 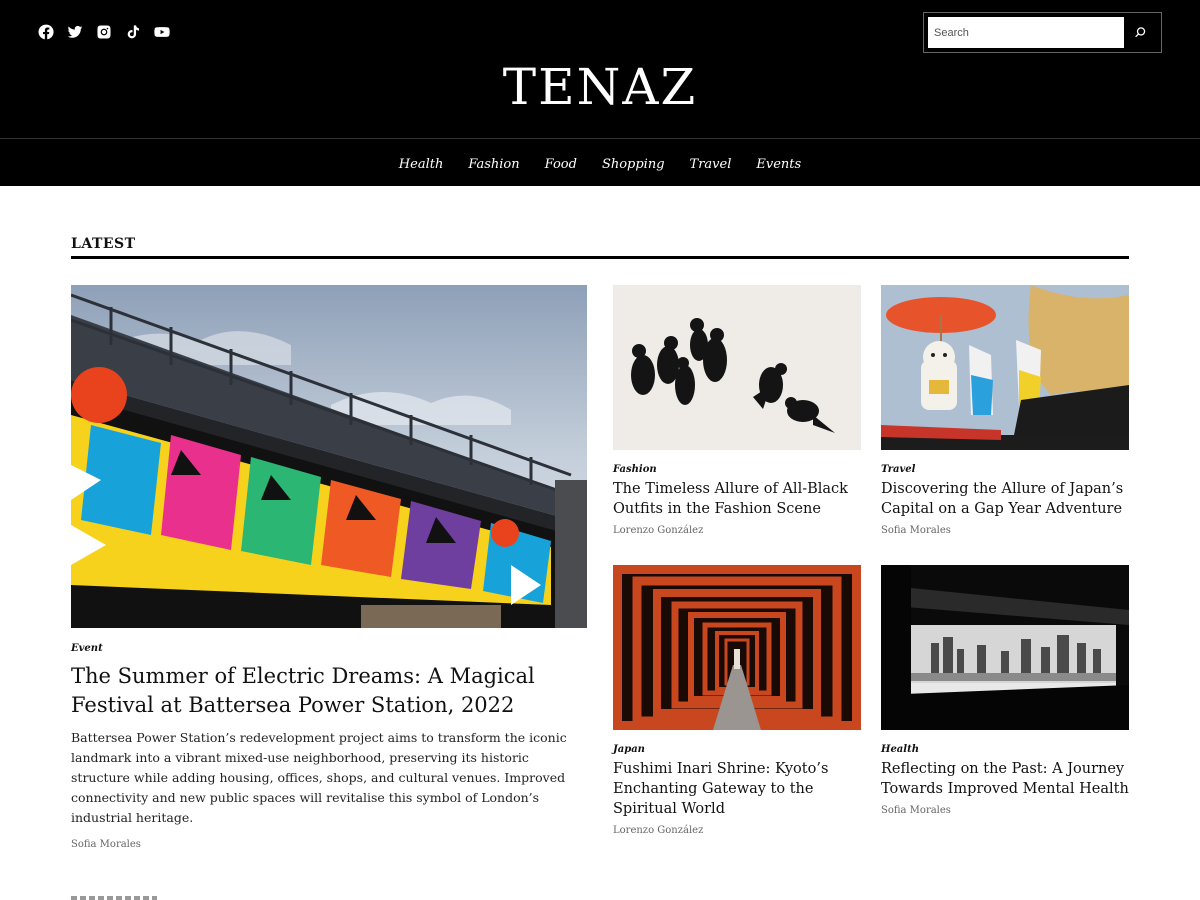 I want to click on nav-item-food: Food, so click(x=561, y=162).